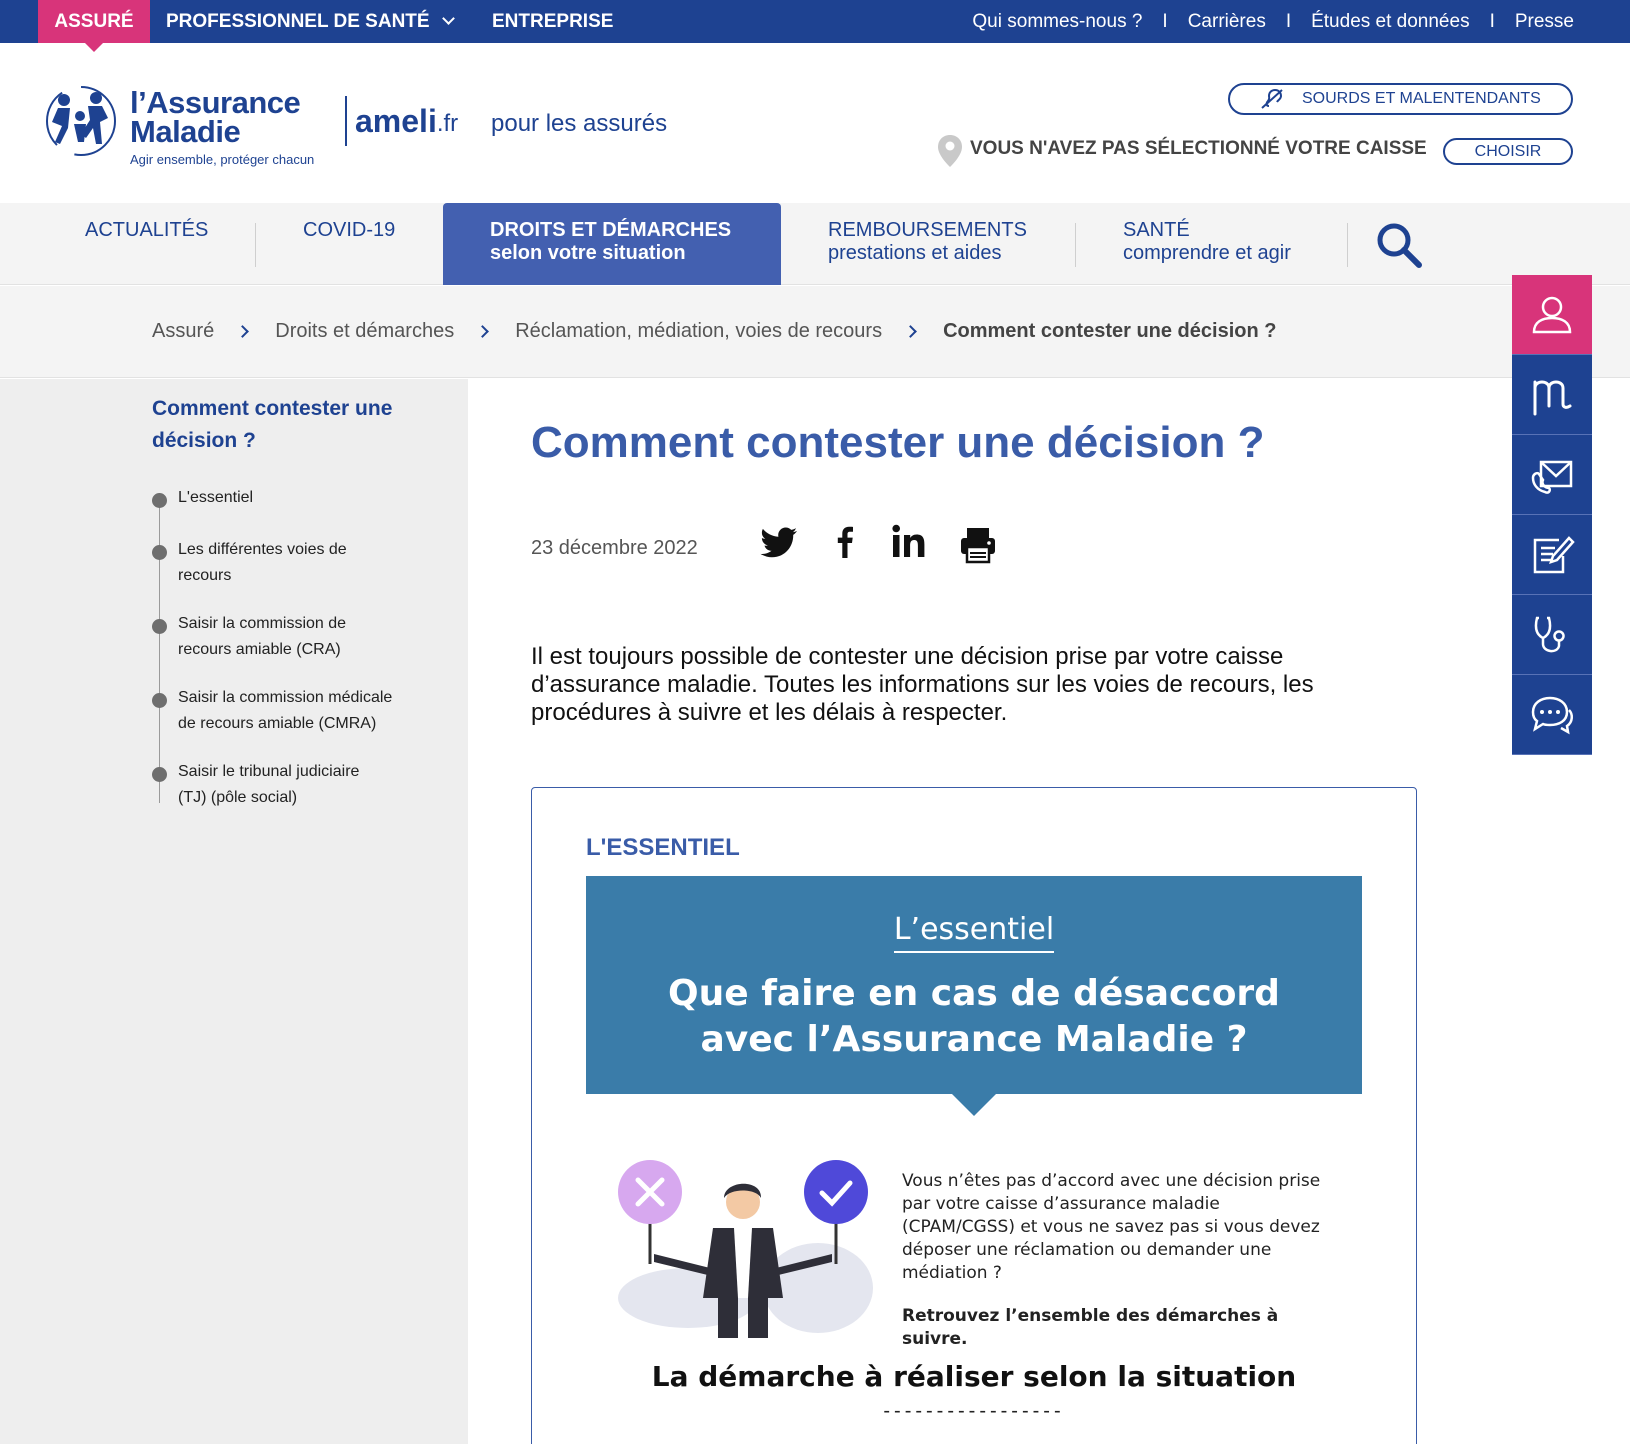 This screenshot has width=1630, height=1444. I want to click on person-with-signs-illustration, so click(745, 1249).